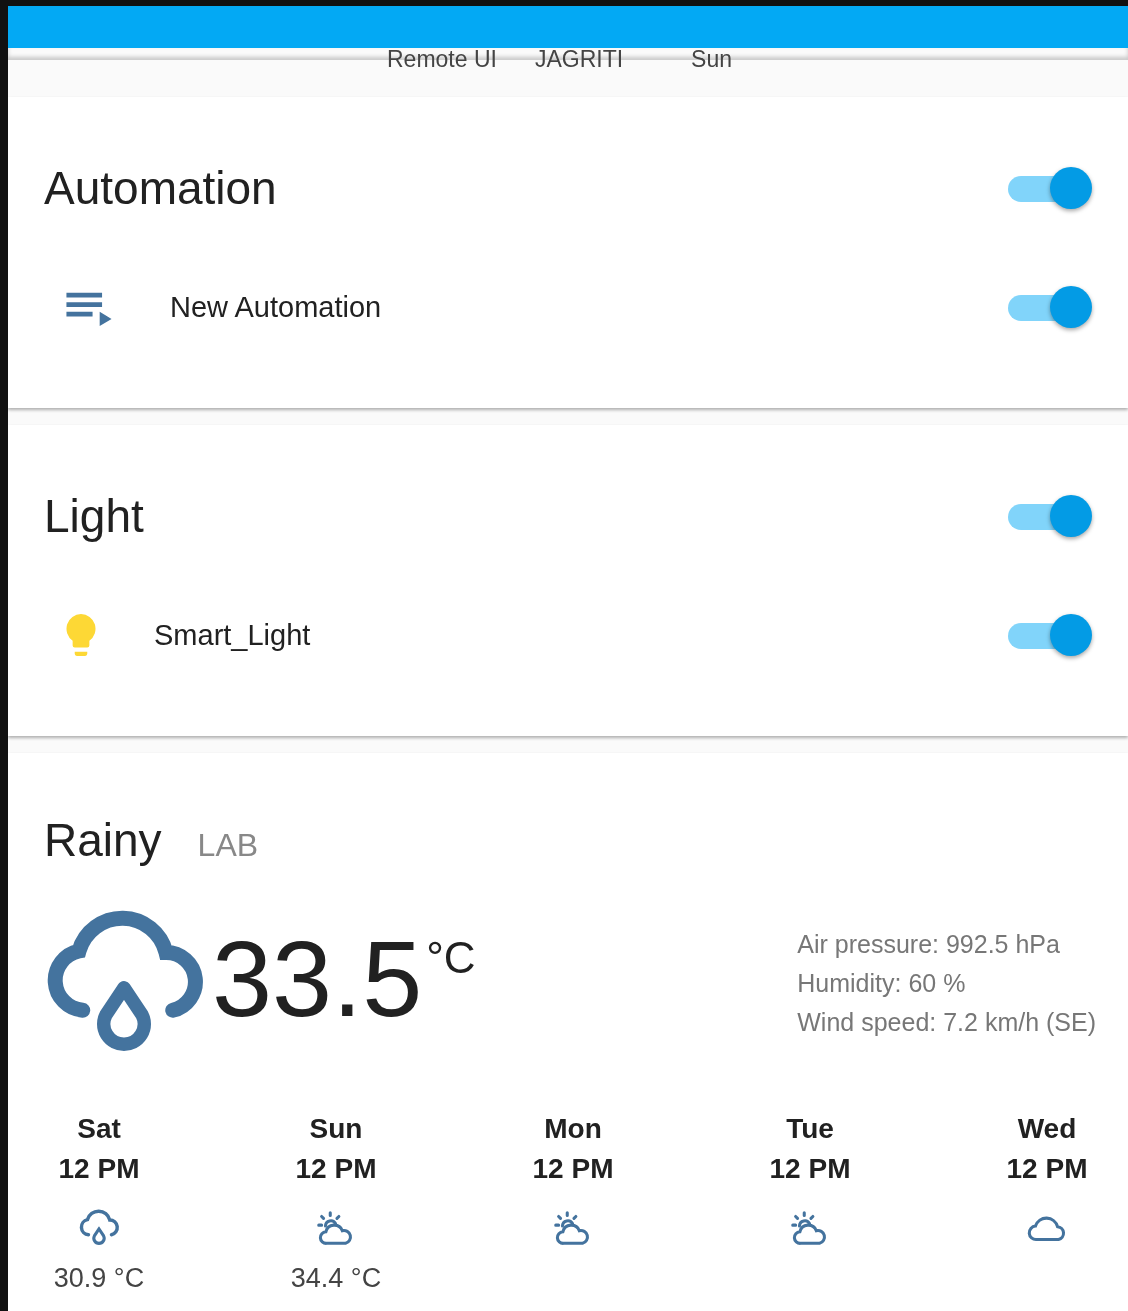  What do you see at coordinates (336, 1129) in the screenshot?
I see `forecast-day: Sun` at bounding box center [336, 1129].